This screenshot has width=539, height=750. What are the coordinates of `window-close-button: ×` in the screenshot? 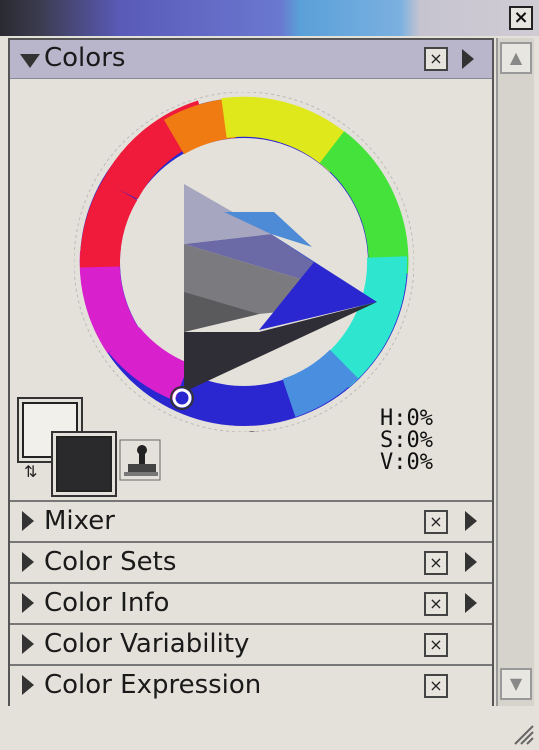 It's located at (521, 18).